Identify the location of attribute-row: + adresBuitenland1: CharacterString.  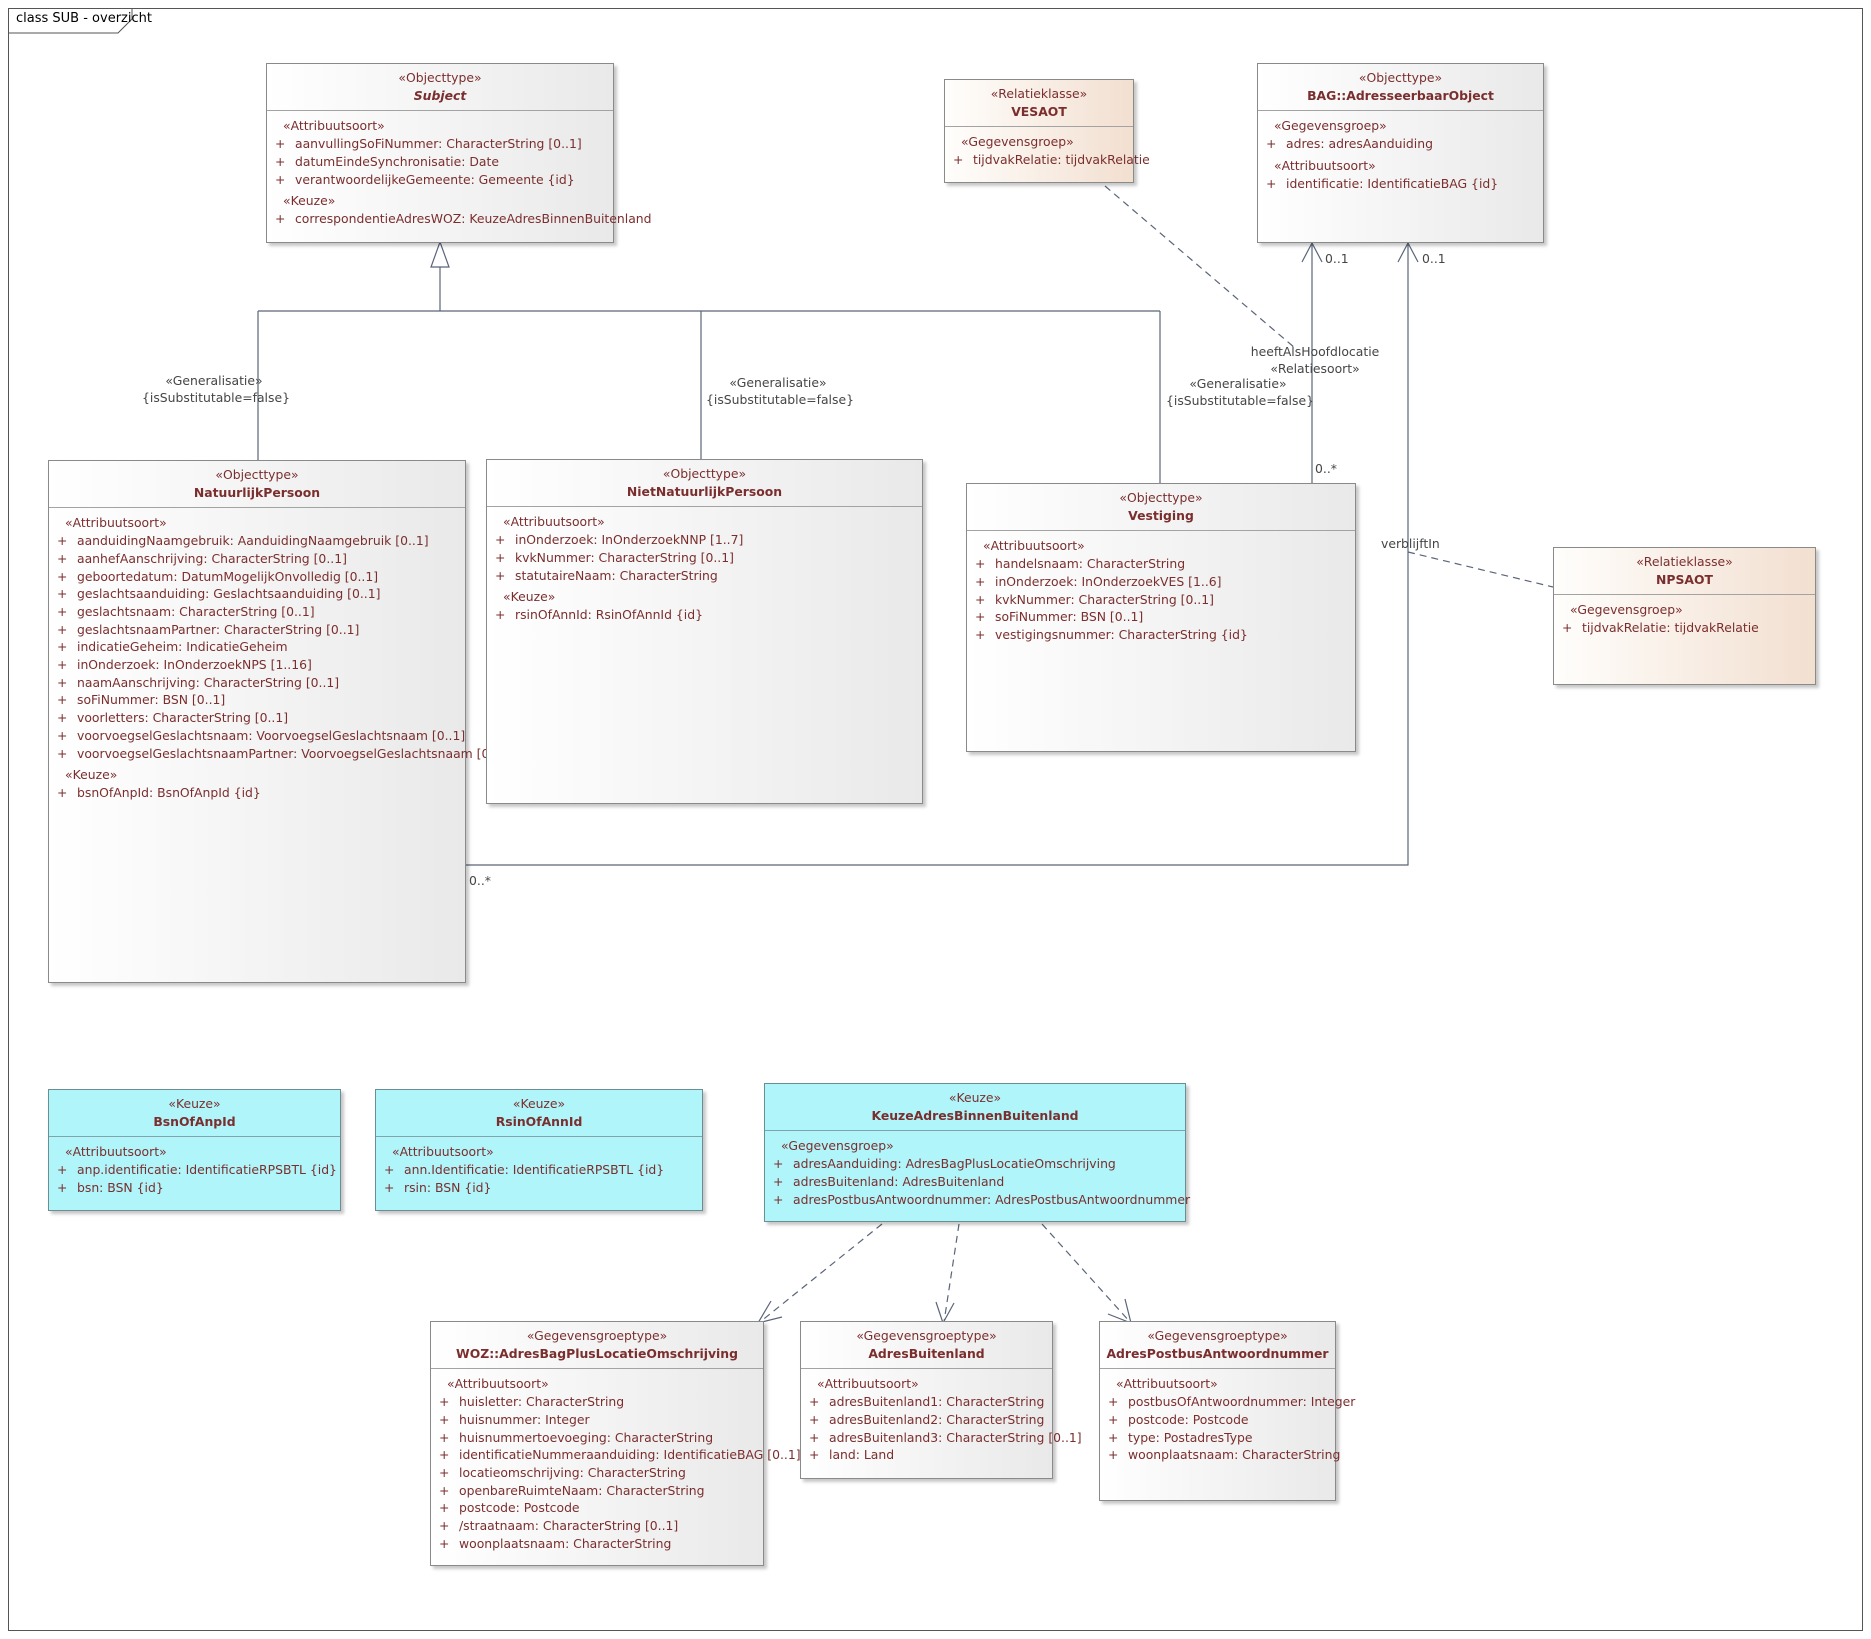
(926, 1402).